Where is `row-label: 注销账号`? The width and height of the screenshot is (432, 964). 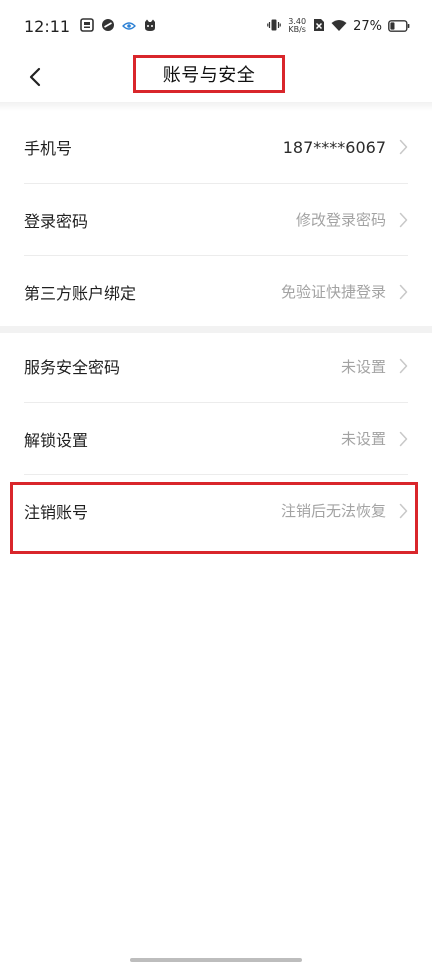
row-label: 注销账号 is located at coordinates (56, 512).